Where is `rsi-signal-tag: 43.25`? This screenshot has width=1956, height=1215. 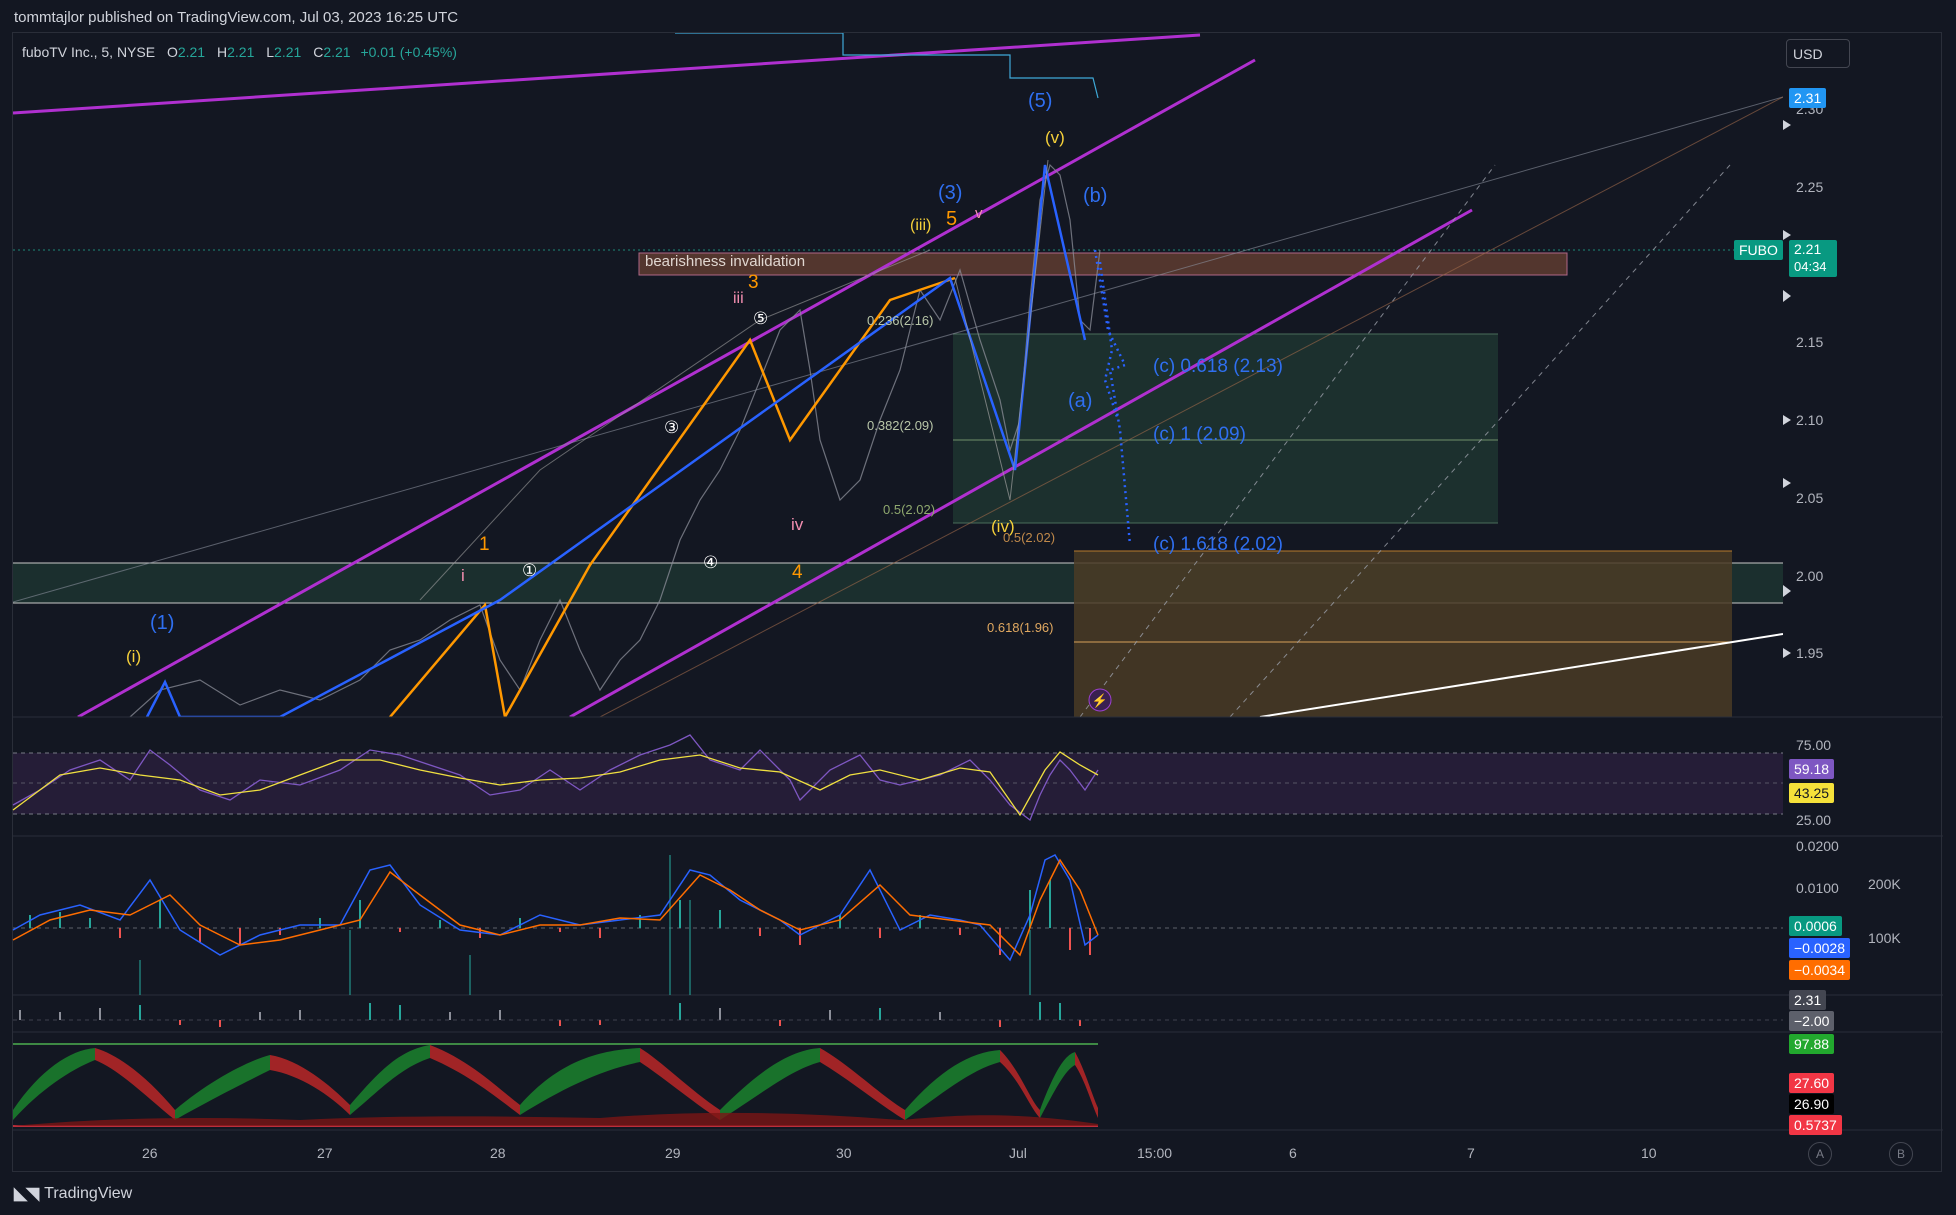
rsi-signal-tag: 43.25 is located at coordinates (1812, 793).